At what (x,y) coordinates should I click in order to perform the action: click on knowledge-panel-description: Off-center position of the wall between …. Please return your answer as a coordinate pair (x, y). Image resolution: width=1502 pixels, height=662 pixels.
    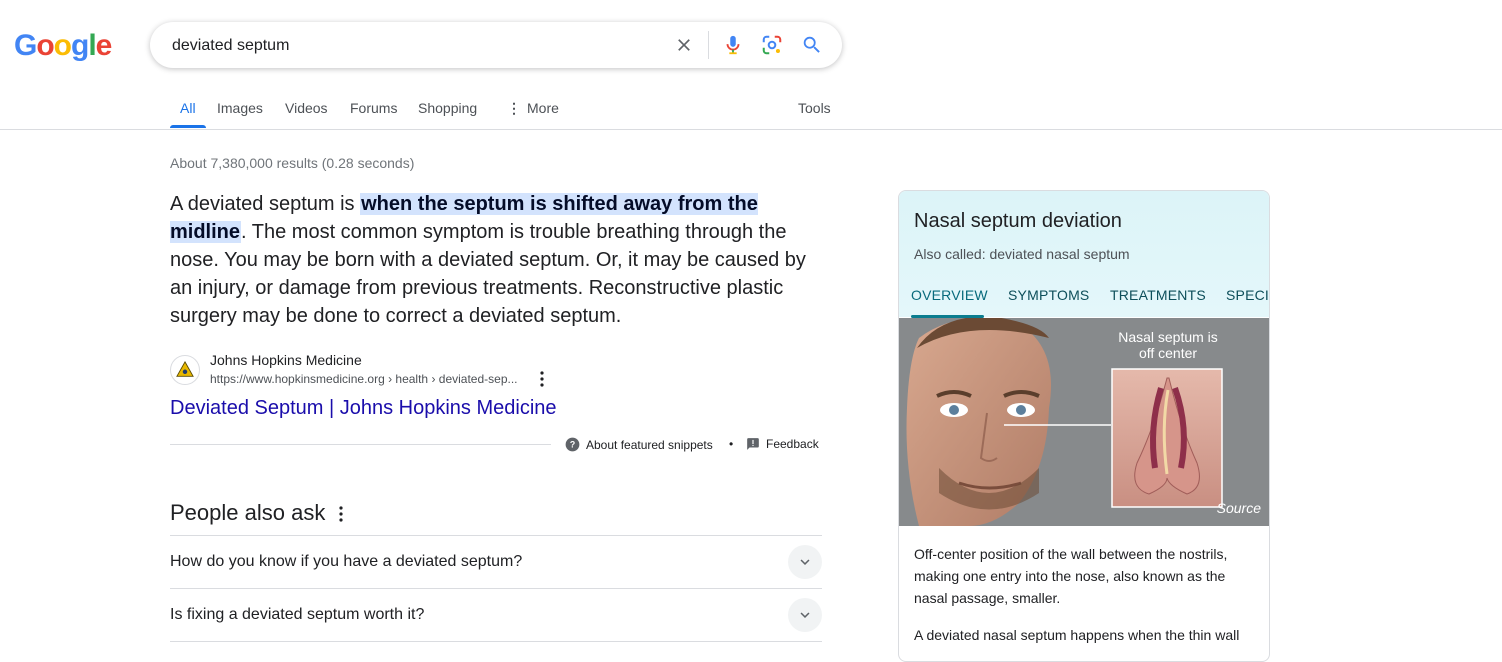
    Looking at the image, I should click on (1071, 576).